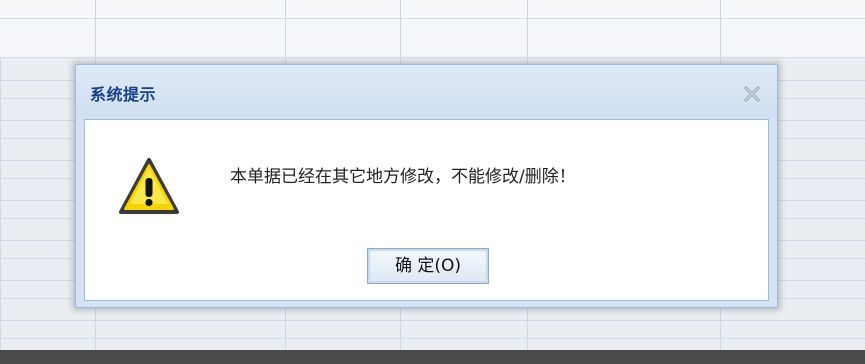  What do you see at coordinates (123, 94) in the screenshot?
I see `dialog-title: 系统提示` at bounding box center [123, 94].